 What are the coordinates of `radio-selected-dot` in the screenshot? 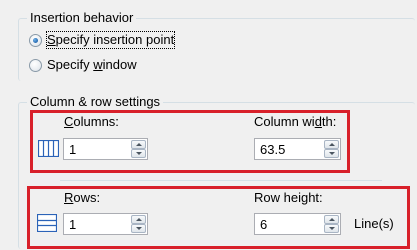 It's located at (35, 40).